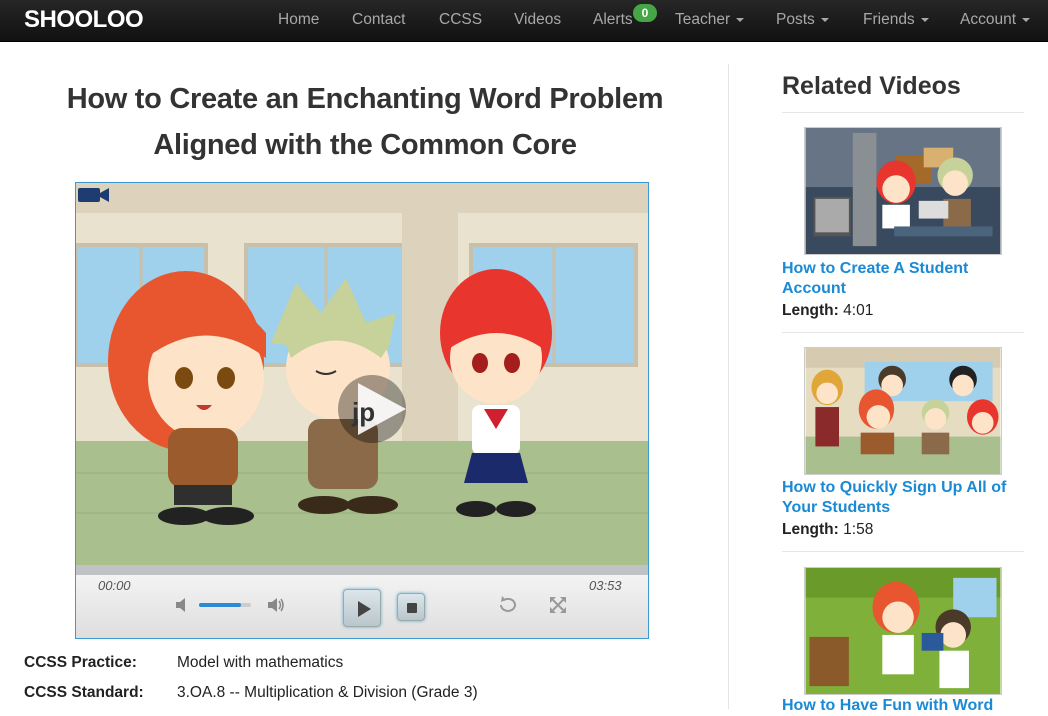  What do you see at coordinates (858, 310) in the screenshot?
I see `length-value: 4:01` at bounding box center [858, 310].